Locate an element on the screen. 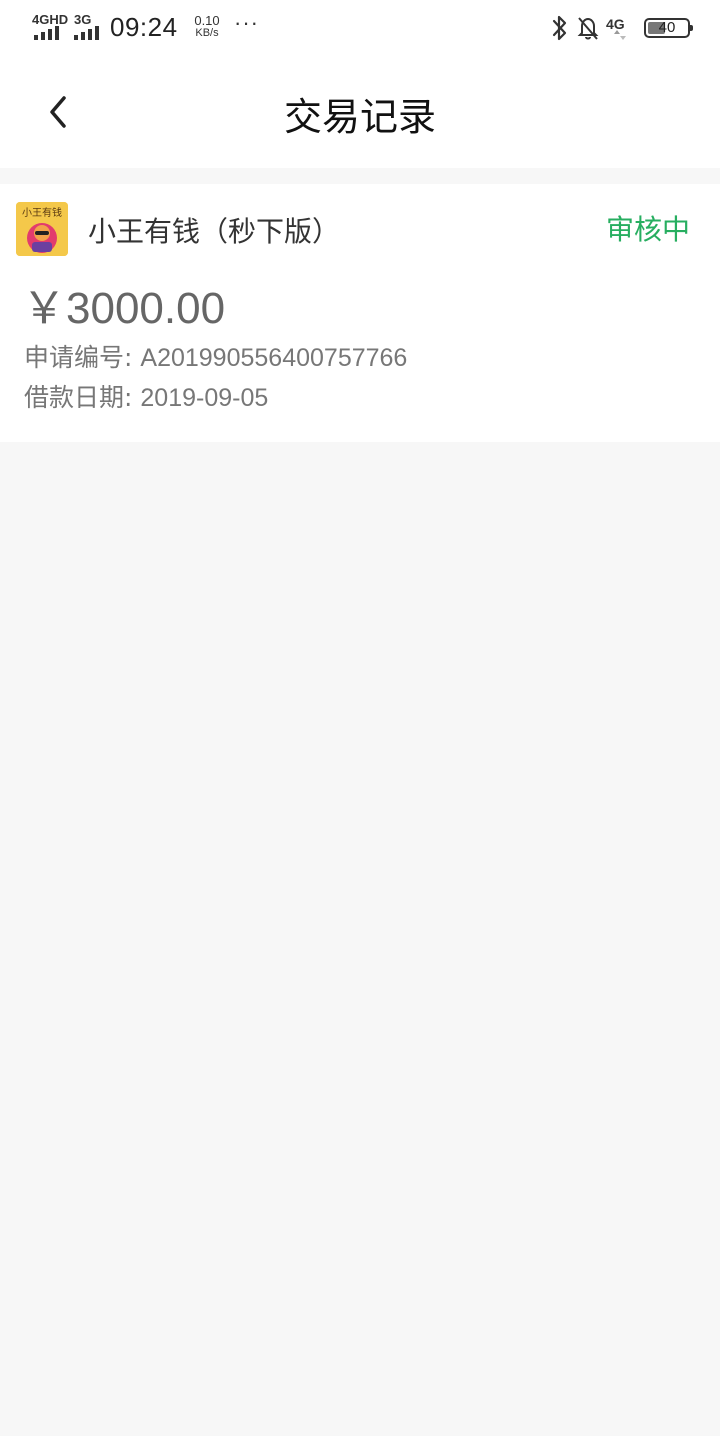  app-logo: 小王有钱 is located at coordinates (42, 229).